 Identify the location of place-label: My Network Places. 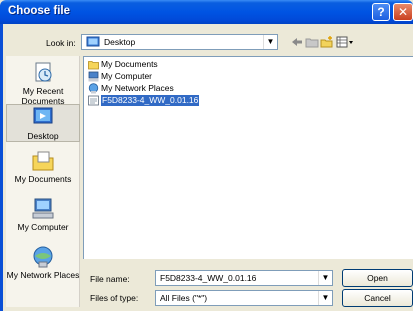
(43, 275).